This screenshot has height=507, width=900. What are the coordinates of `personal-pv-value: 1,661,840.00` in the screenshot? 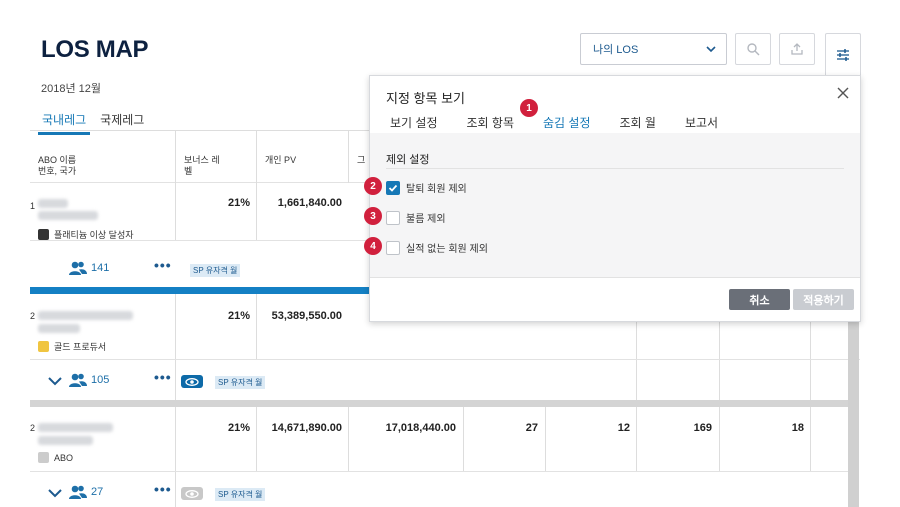 It's located at (309, 203).